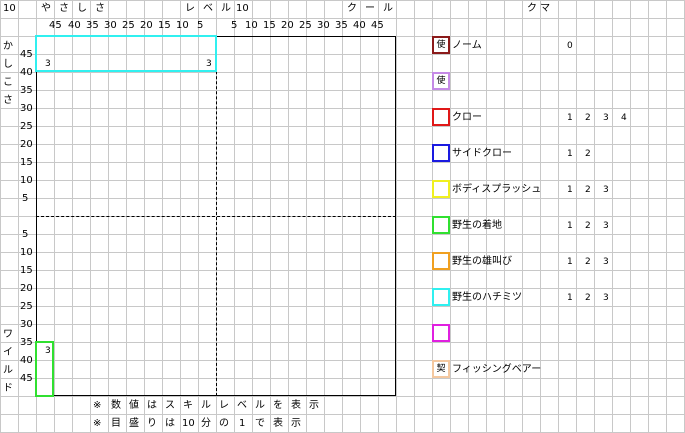 This screenshot has width=685, height=433. What do you see at coordinates (206, 405) in the screenshot?
I see `note-1-char: ル` at bounding box center [206, 405].